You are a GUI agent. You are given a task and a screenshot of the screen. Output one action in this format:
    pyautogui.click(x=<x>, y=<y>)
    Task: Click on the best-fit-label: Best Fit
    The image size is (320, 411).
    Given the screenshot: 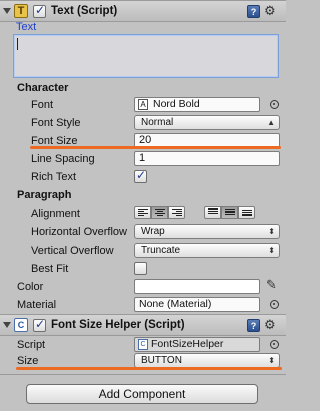 What is the action you would take?
    pyautogui.click(x=50, y=269)
    